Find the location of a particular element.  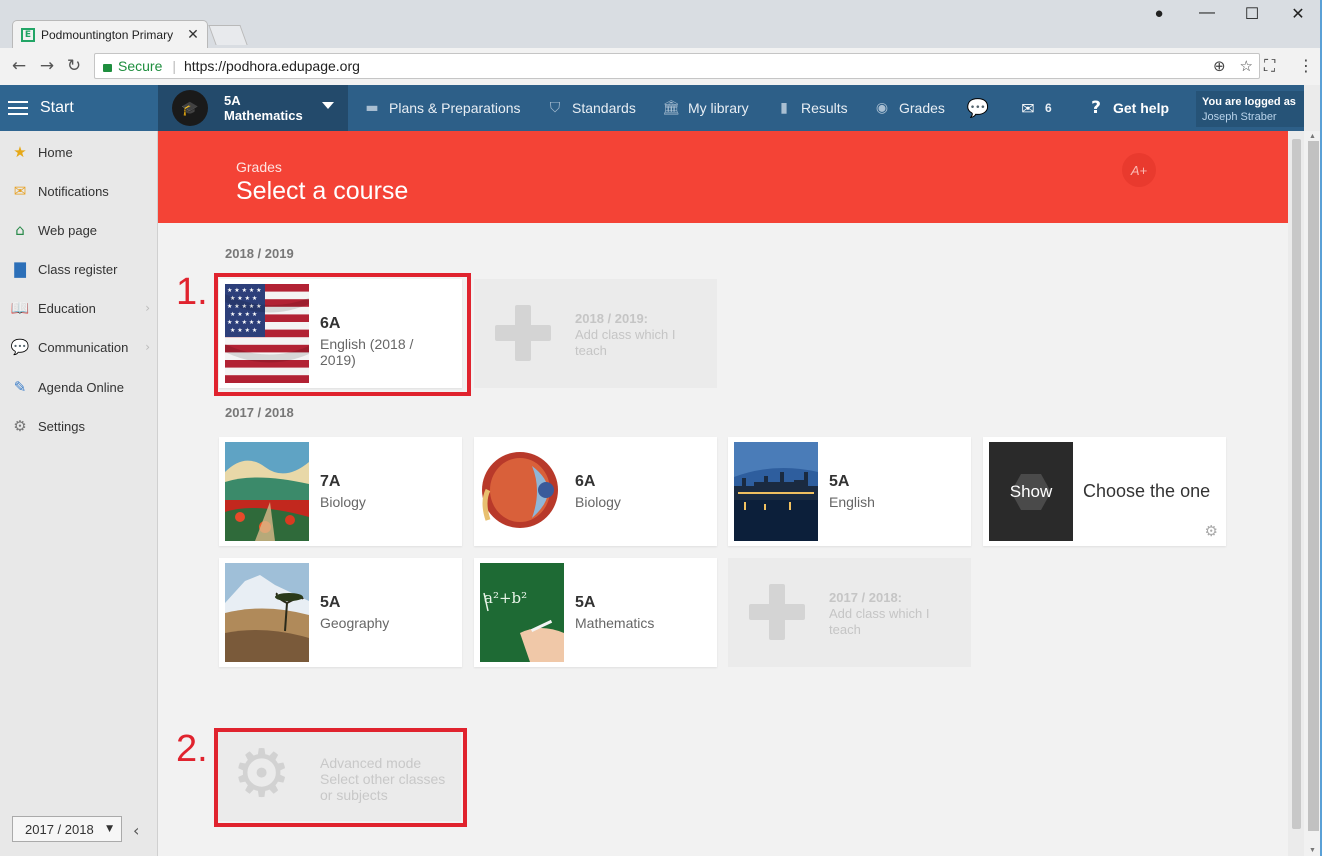

star-icon: ★ is located at coordinates (20, 152).